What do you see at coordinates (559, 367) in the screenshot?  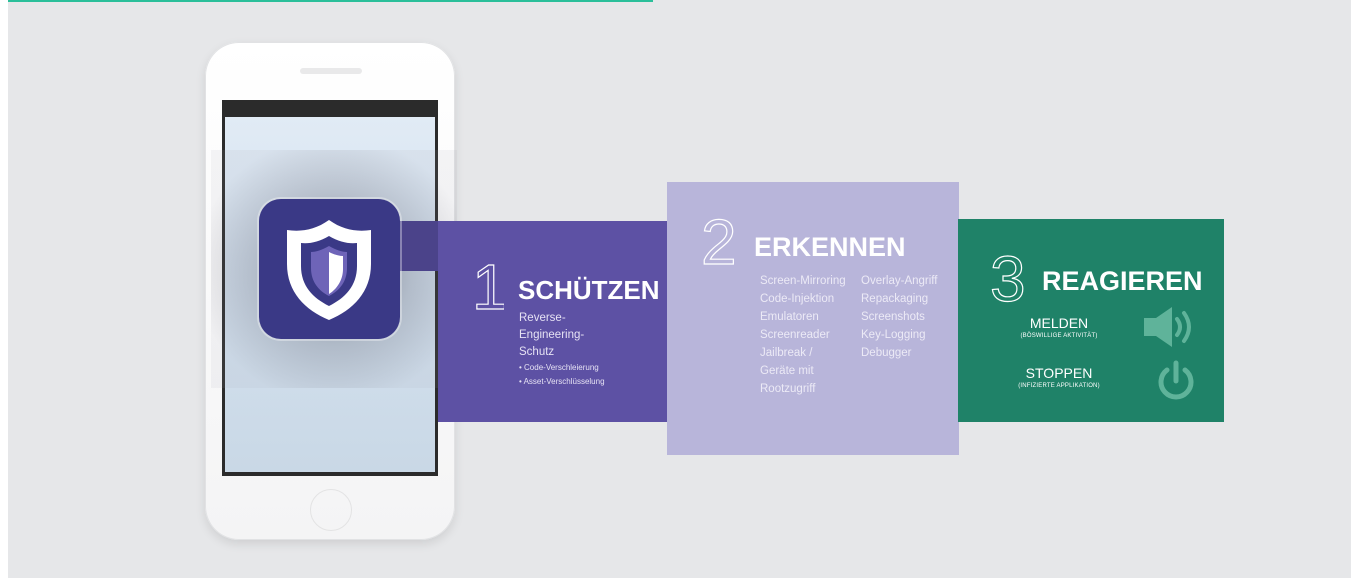 I see `protect-bullet: • Code-Verschleierung` at bounding box center [559, 367].